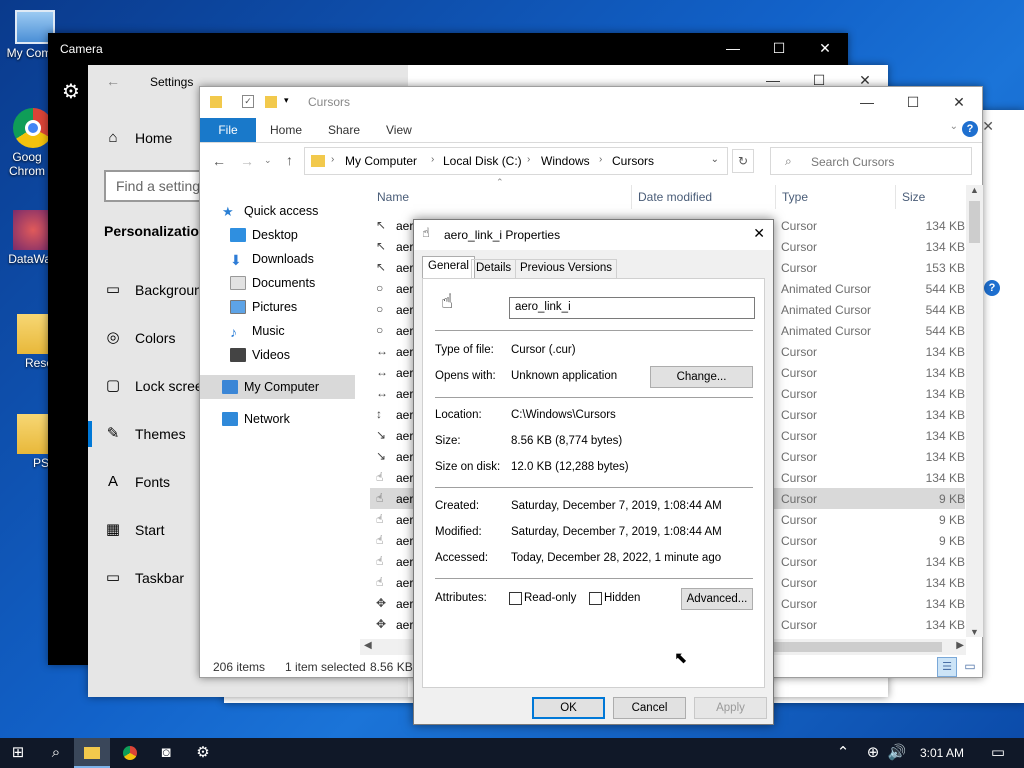 This screenshot has height=768, width=1024. What do you see at coordinates (405, 247) in the screenshot?
I see `file-name: aer` at bounding box center [405, 247].